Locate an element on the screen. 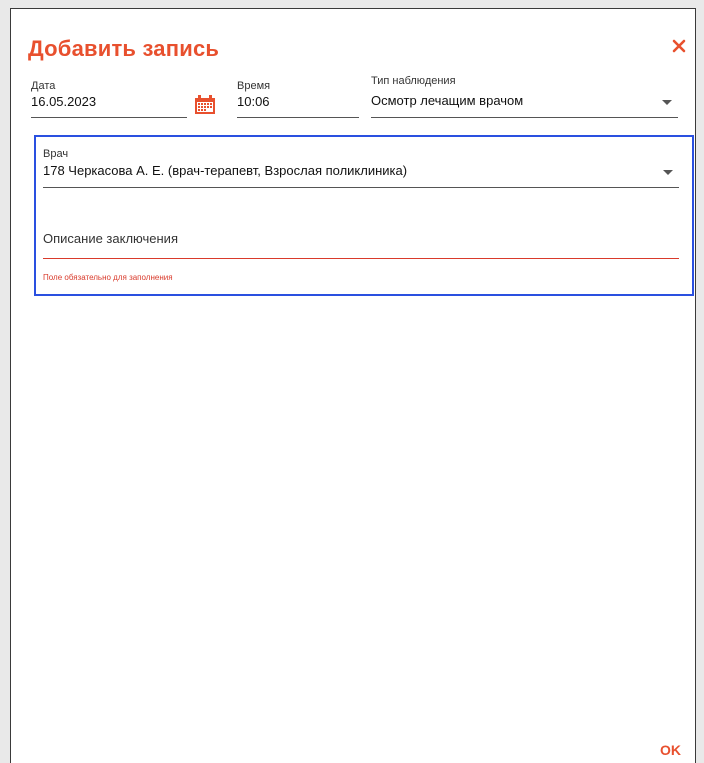 This screenshot has height=763, width=704. calendar-icon is located at coordinates (205, 105).